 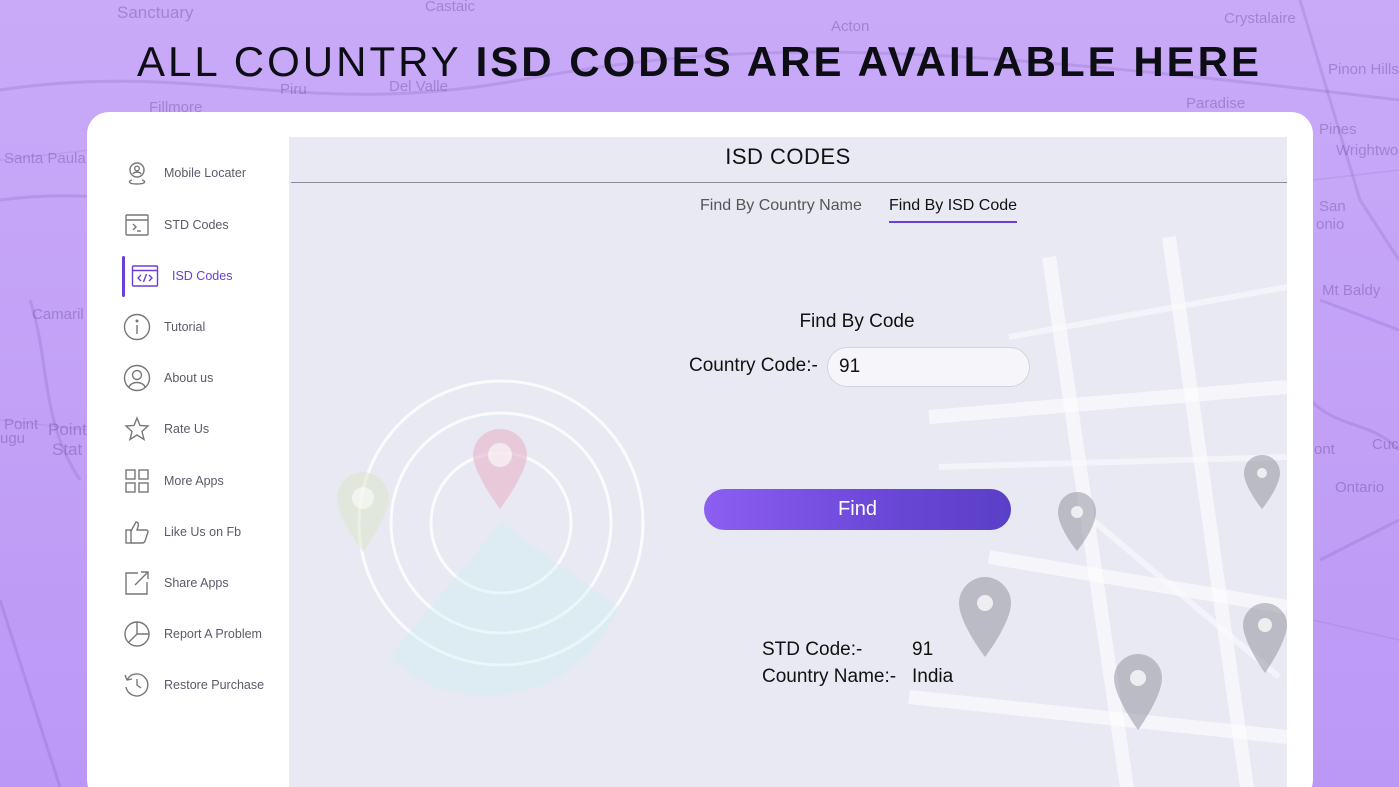 What do you see at coordinates (869, 61) in the screenshot?
I see `headline-bold: ISD CODES ARE AVAILABLE HERE` at bounding box center [869, 61].